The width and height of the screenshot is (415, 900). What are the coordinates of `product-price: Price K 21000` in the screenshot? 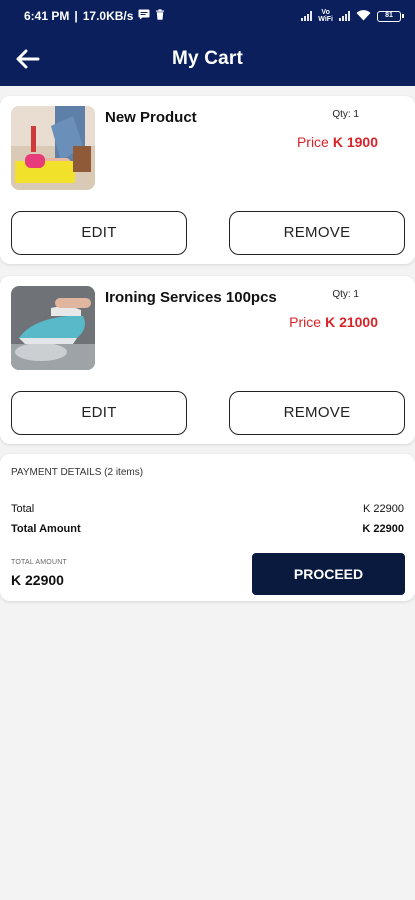 It's located at (333, 322).